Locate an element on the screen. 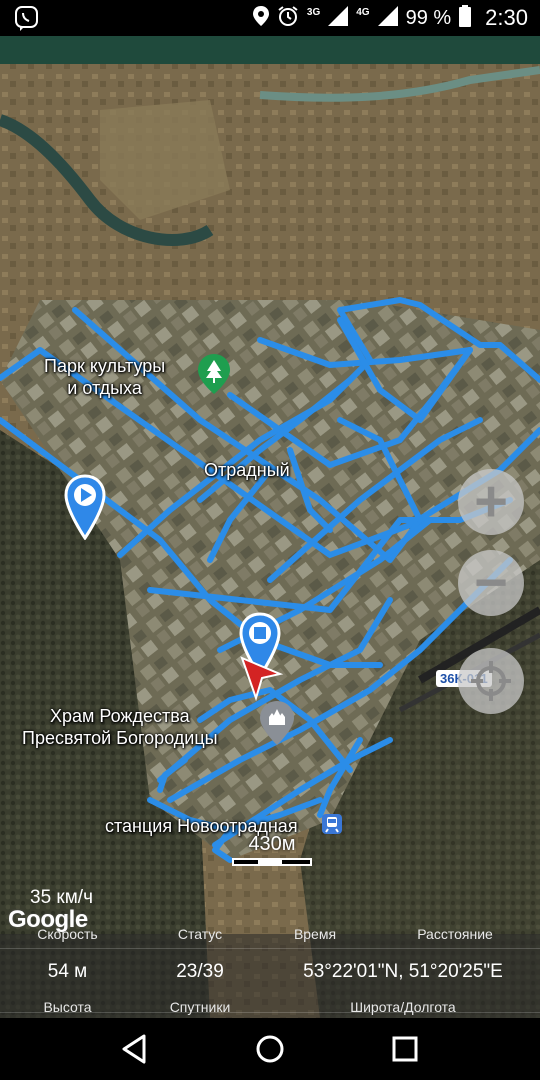  crosshair-icon is located at coordinates (491, 681).